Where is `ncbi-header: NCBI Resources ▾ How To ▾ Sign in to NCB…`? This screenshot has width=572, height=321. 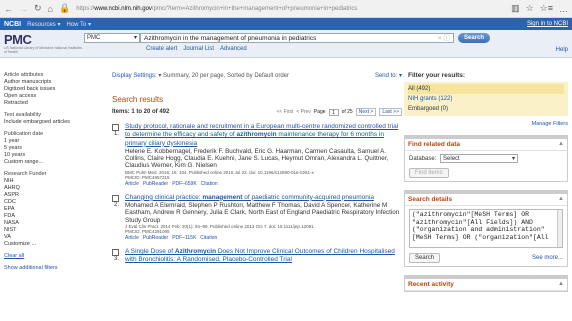
ncbi-header: NCBI Resources ▾ How To ▾ Sign in to NCB… is located at coordinates (286, 24).